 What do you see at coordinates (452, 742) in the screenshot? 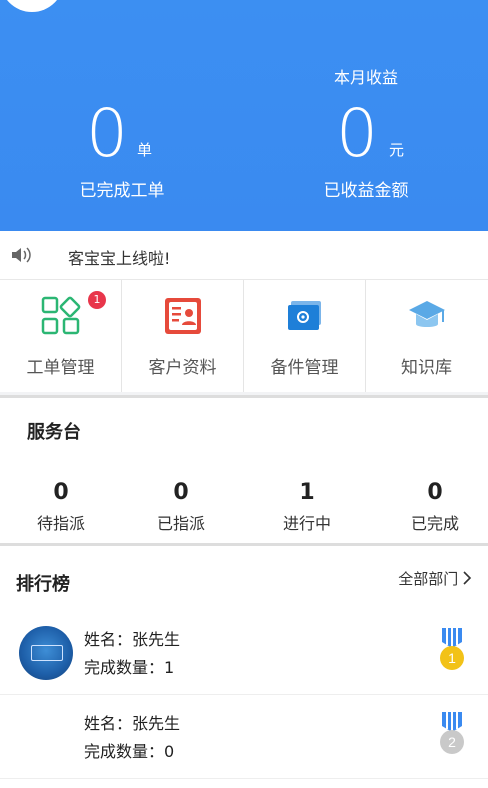
I see `svg-text: 2` at bounding box center [452, 742].